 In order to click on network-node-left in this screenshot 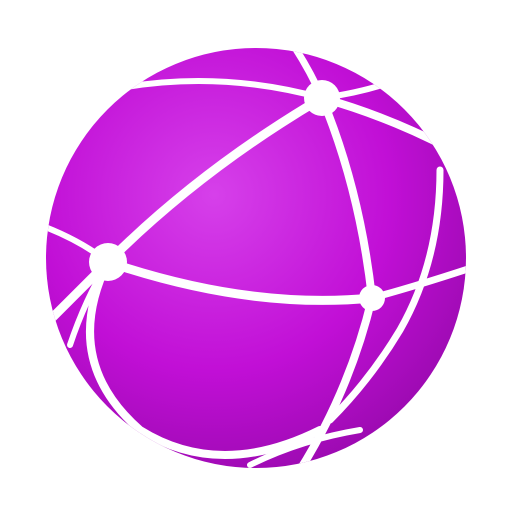, I will do `click(108, 262)`.